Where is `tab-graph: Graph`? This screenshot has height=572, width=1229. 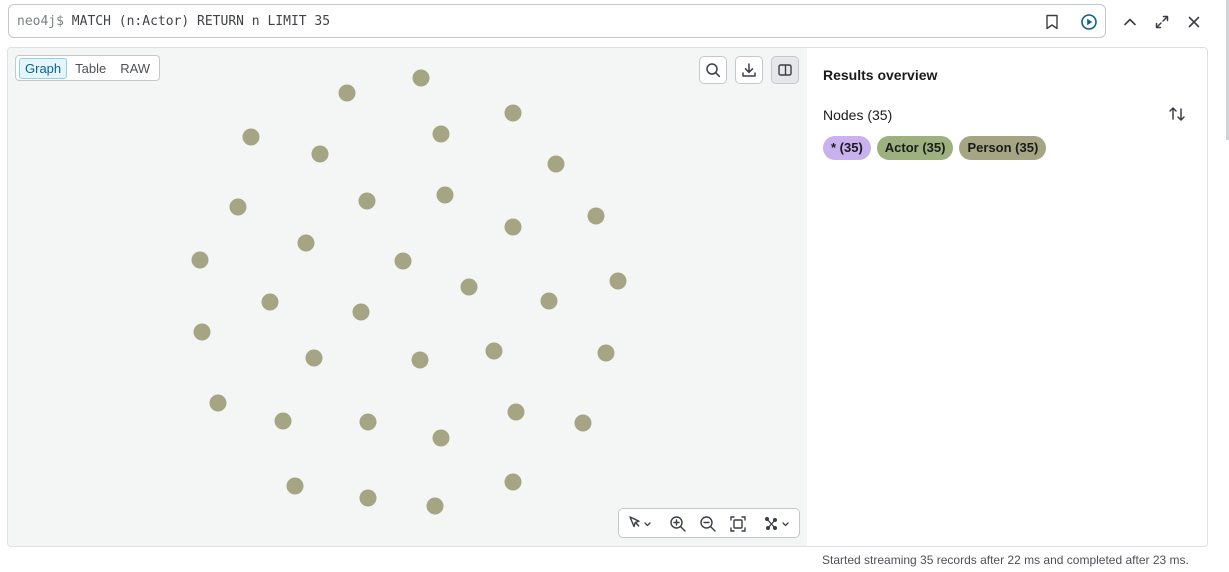 tab-graph: Graph is located at coordinates (43, 68).